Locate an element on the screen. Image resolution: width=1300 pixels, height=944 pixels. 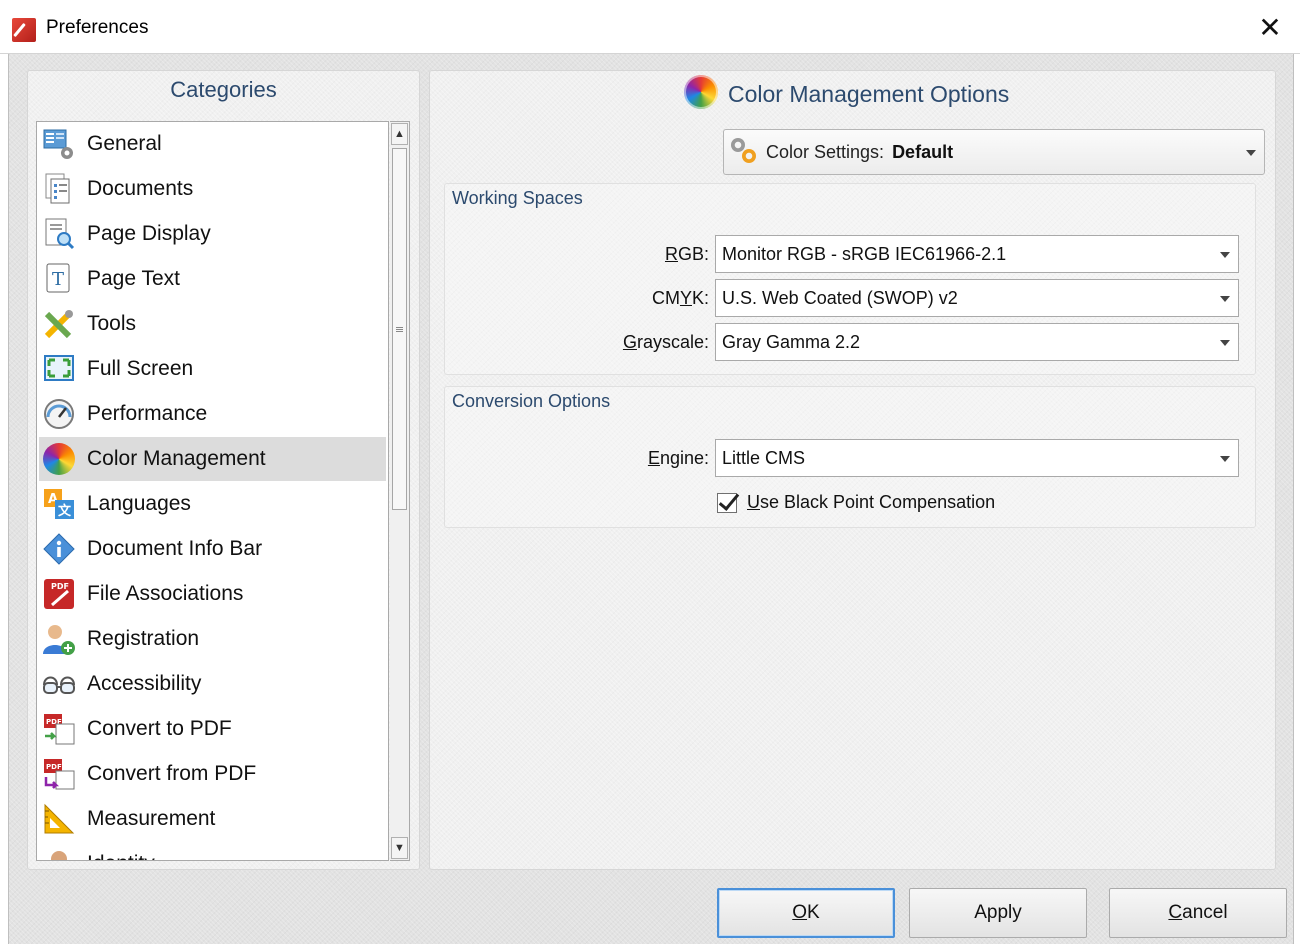
rgb-value: Monitor RGB - sRGB IEC61966-2.1 is located at coordinates (864, 253).